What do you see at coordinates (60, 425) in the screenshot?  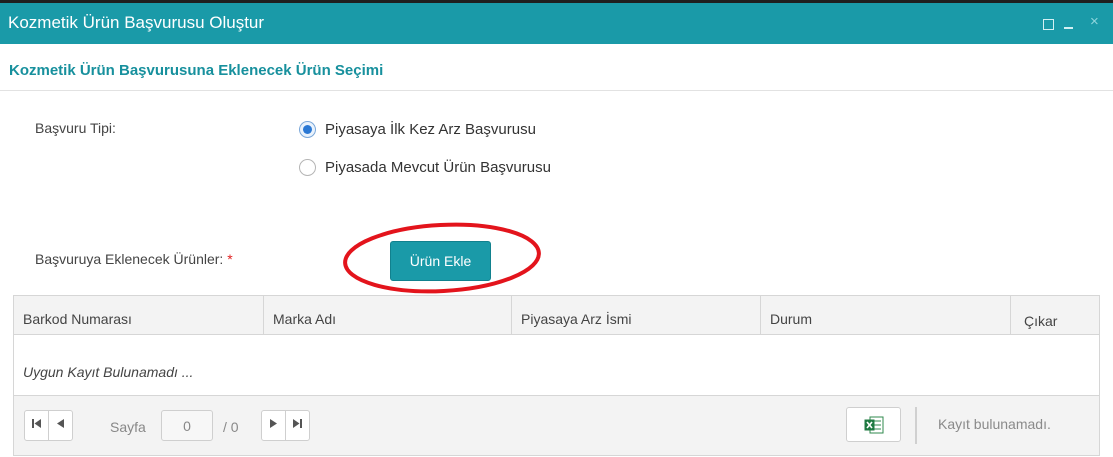 I see `previous-page-icon` at bounding box center [60, 425].